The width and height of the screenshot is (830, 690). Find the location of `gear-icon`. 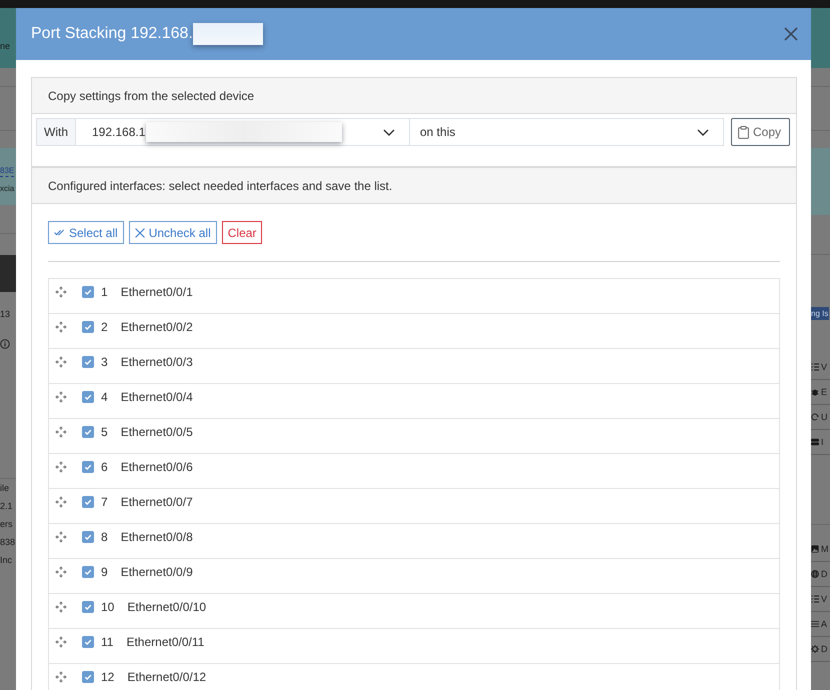

gear-icon is located at coordinates (815, 649).